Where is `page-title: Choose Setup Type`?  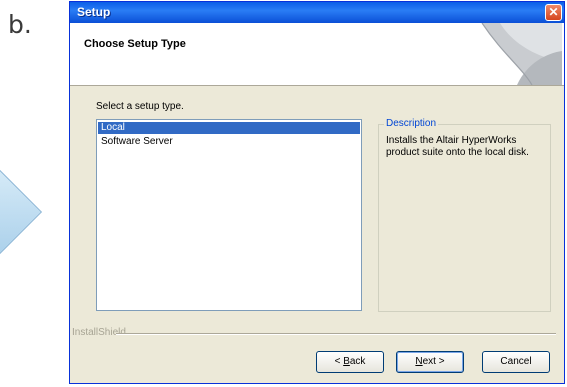
page-title: Choose Setup Type is located at coordinates (135, 44).